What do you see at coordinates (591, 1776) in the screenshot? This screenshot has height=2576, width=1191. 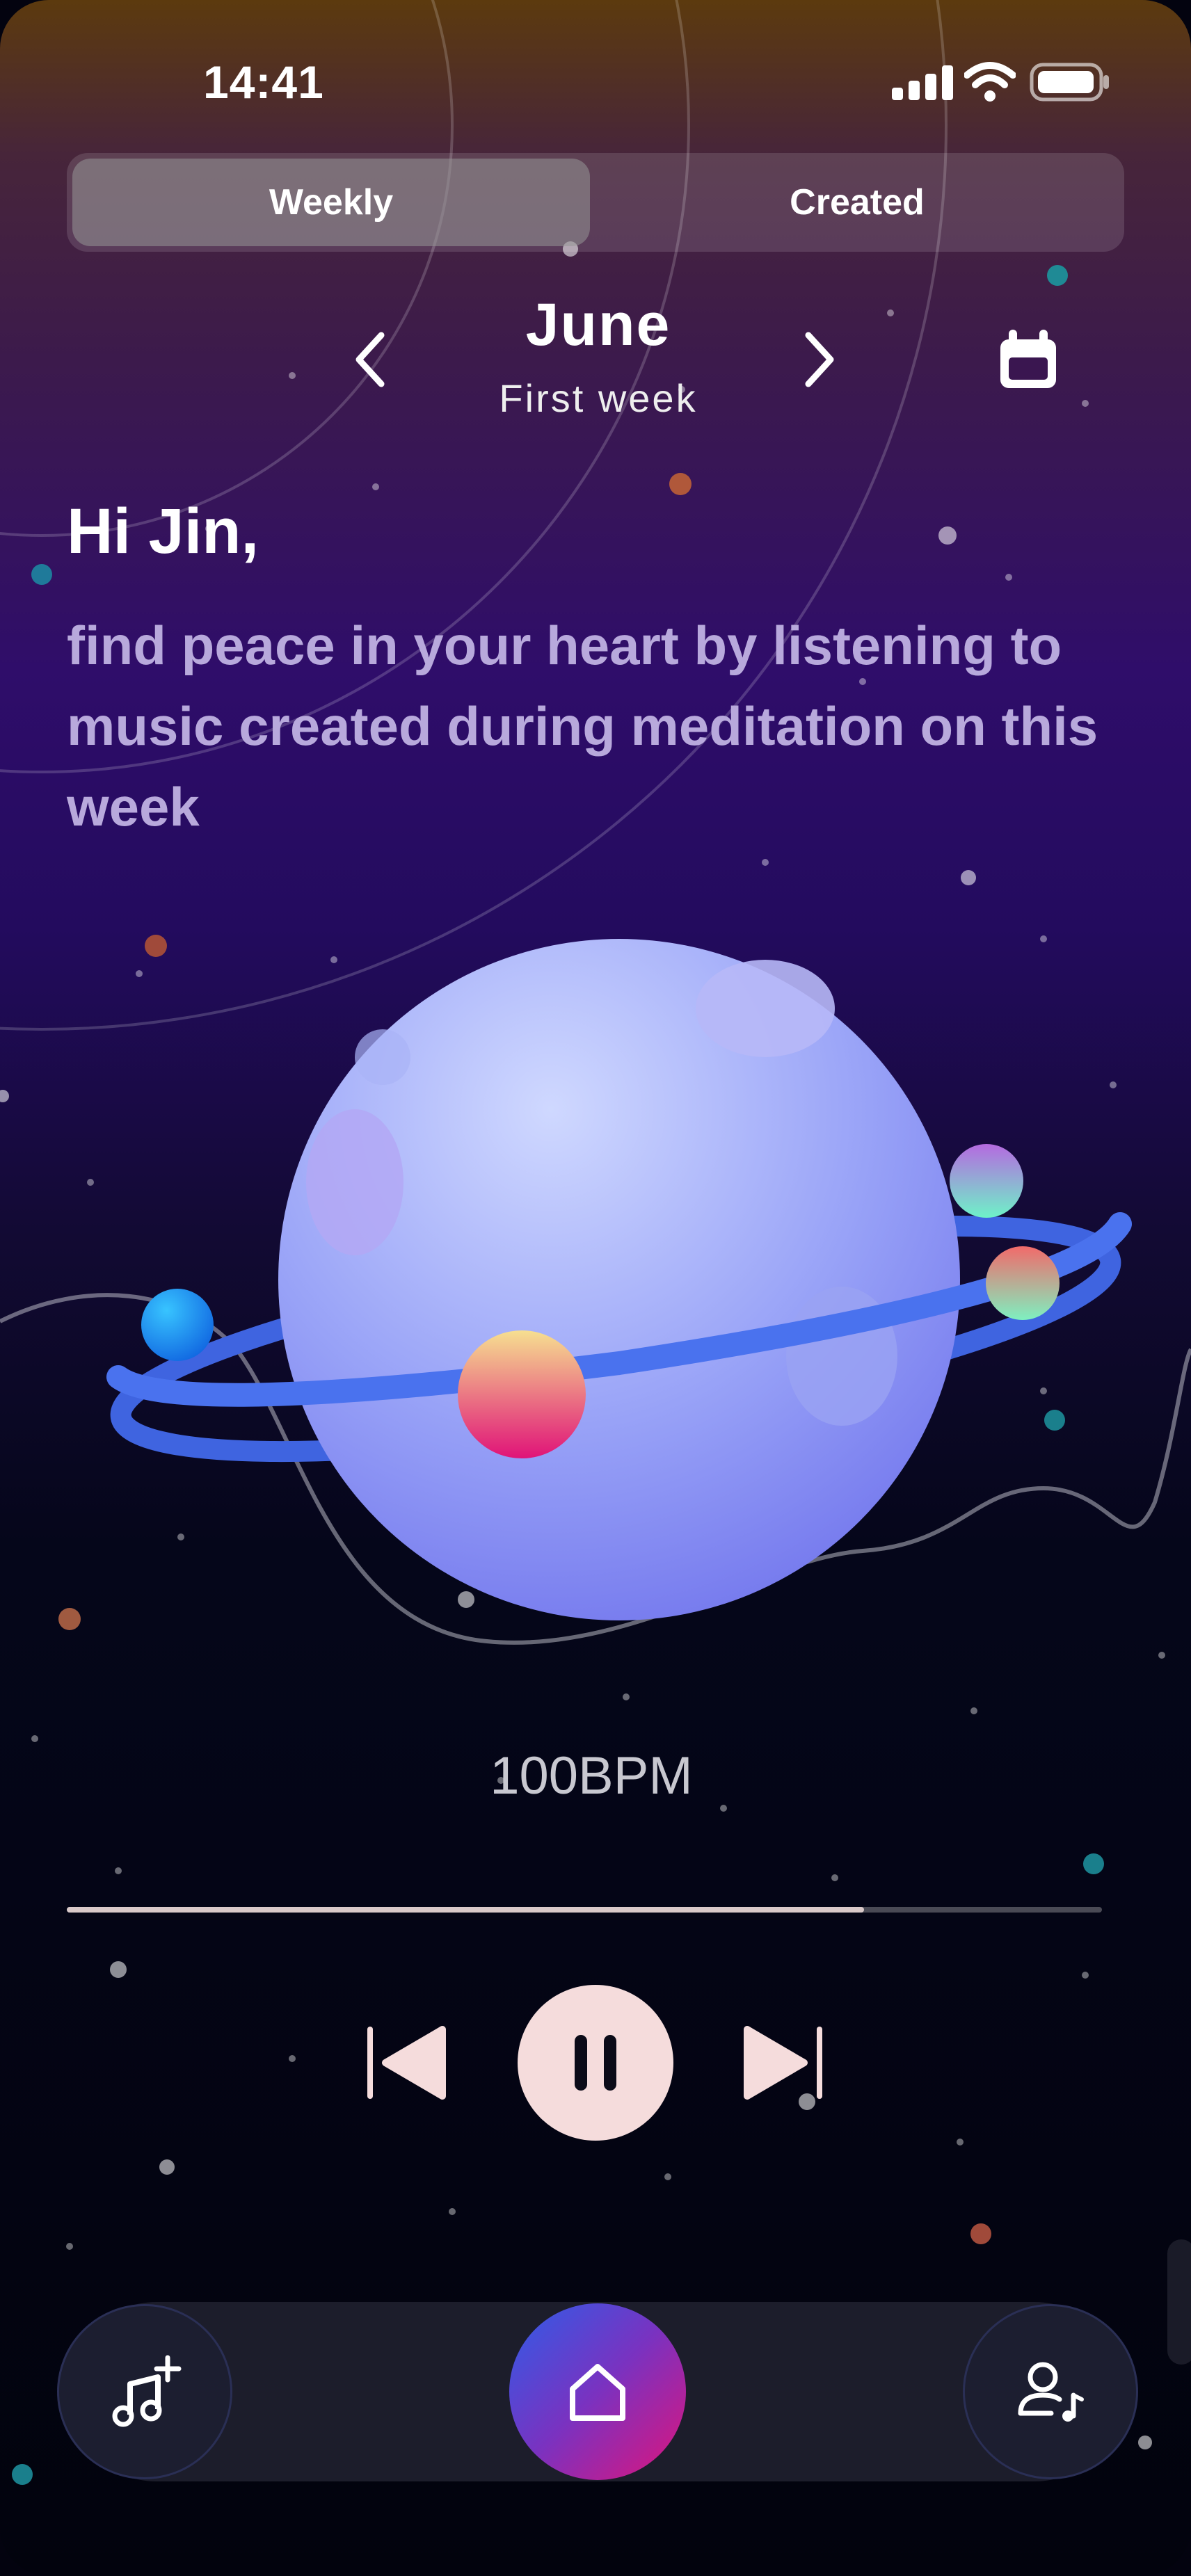 I see `tempo-label: 100BPM` at bounding box center [591, 1776].